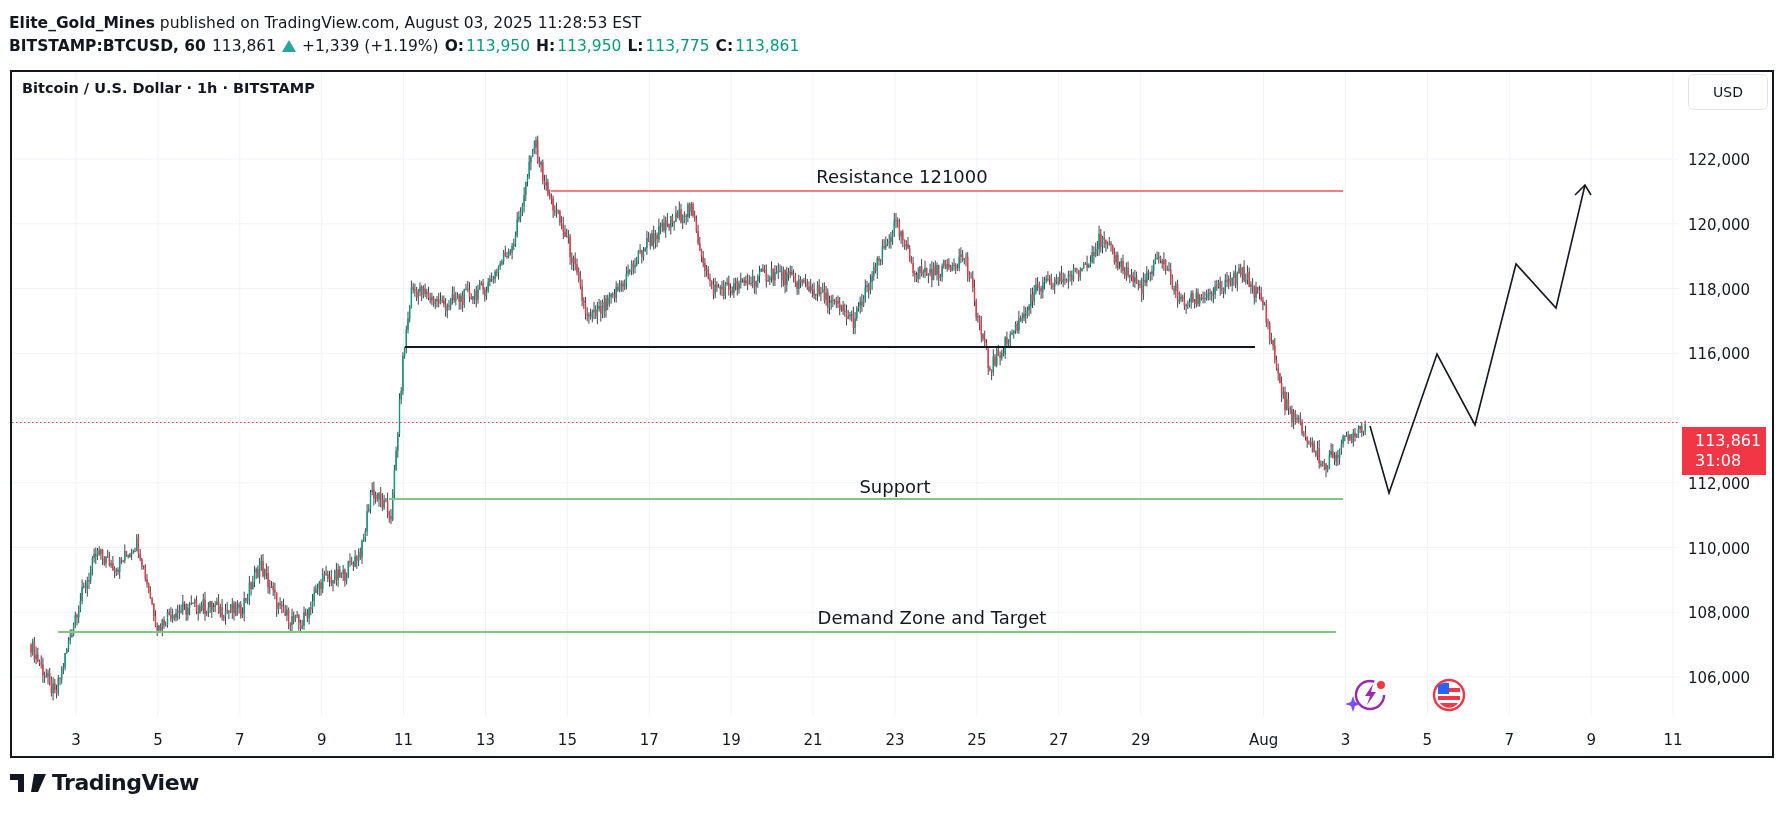 The image size is (1785, 815). What do you see at coordinates (1365, 695) in the screenshot?
I see `lightning-icon` at bounding box center [1365, 695].